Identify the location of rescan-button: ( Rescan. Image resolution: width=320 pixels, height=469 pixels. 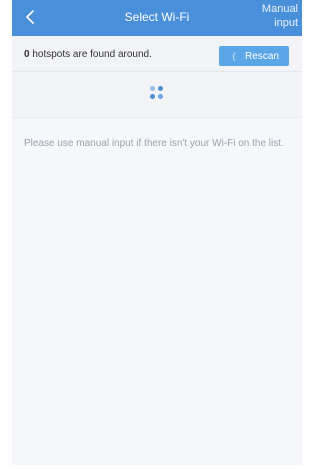
(254, 56).